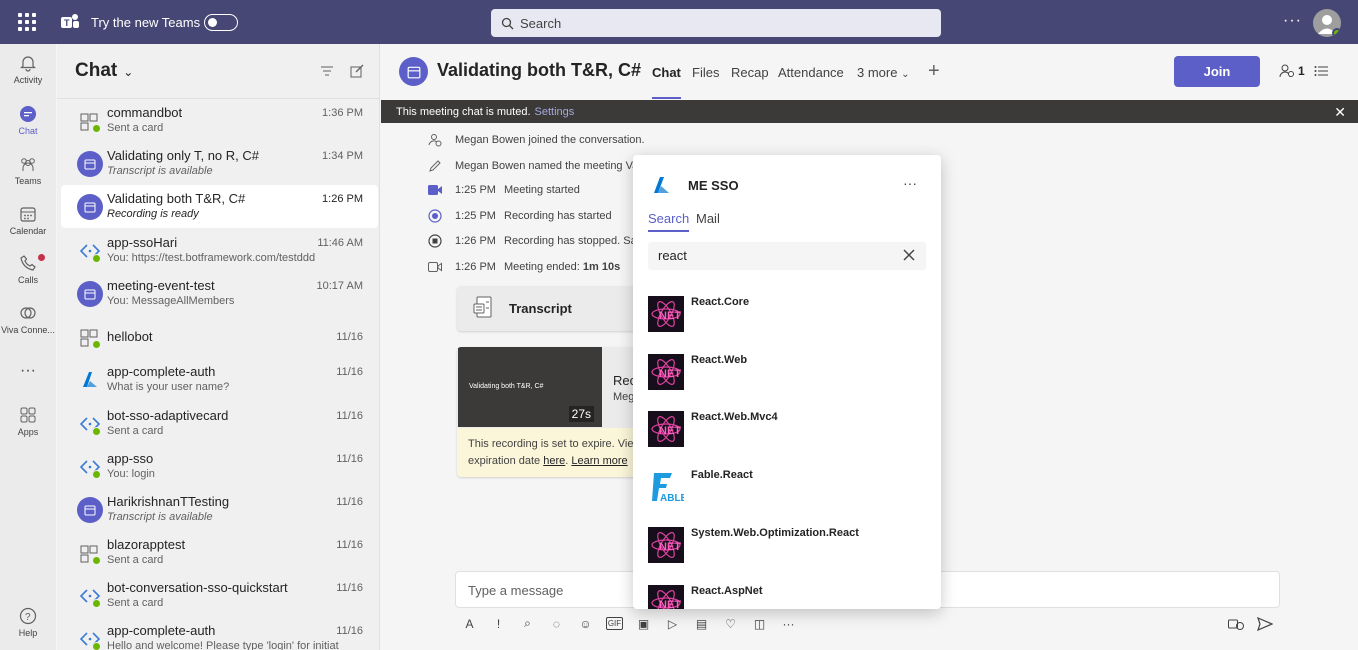 Image resolution: width=1358 pixels, height=650 pixels. I want to click on tab-mail: Mail, so click(708, 218).